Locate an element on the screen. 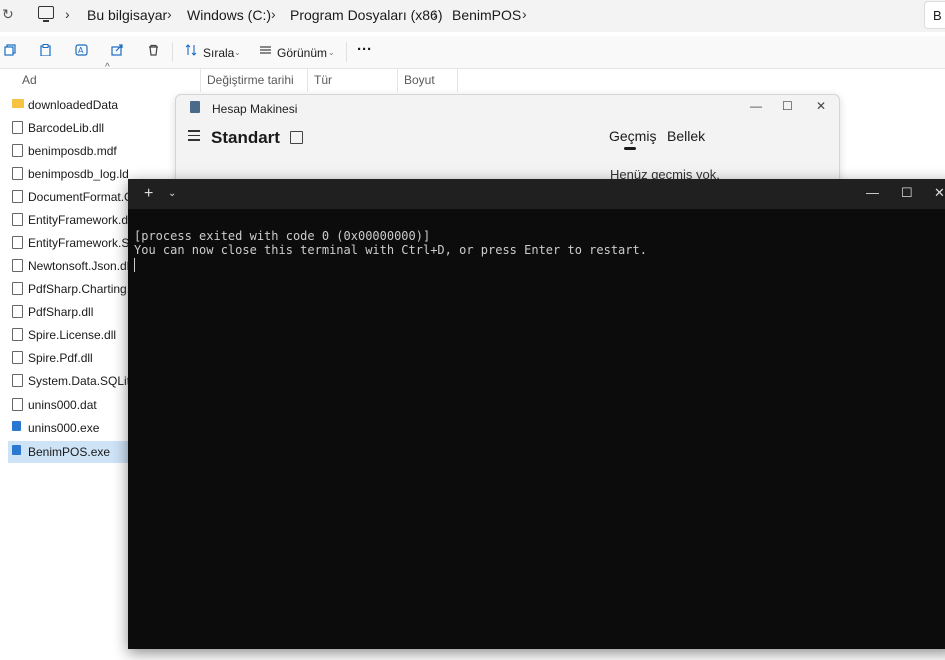 The width and height of the screenshot is (945, 660). column-header-date: Değiştirme tarihi is located at coordinates (250, 80).